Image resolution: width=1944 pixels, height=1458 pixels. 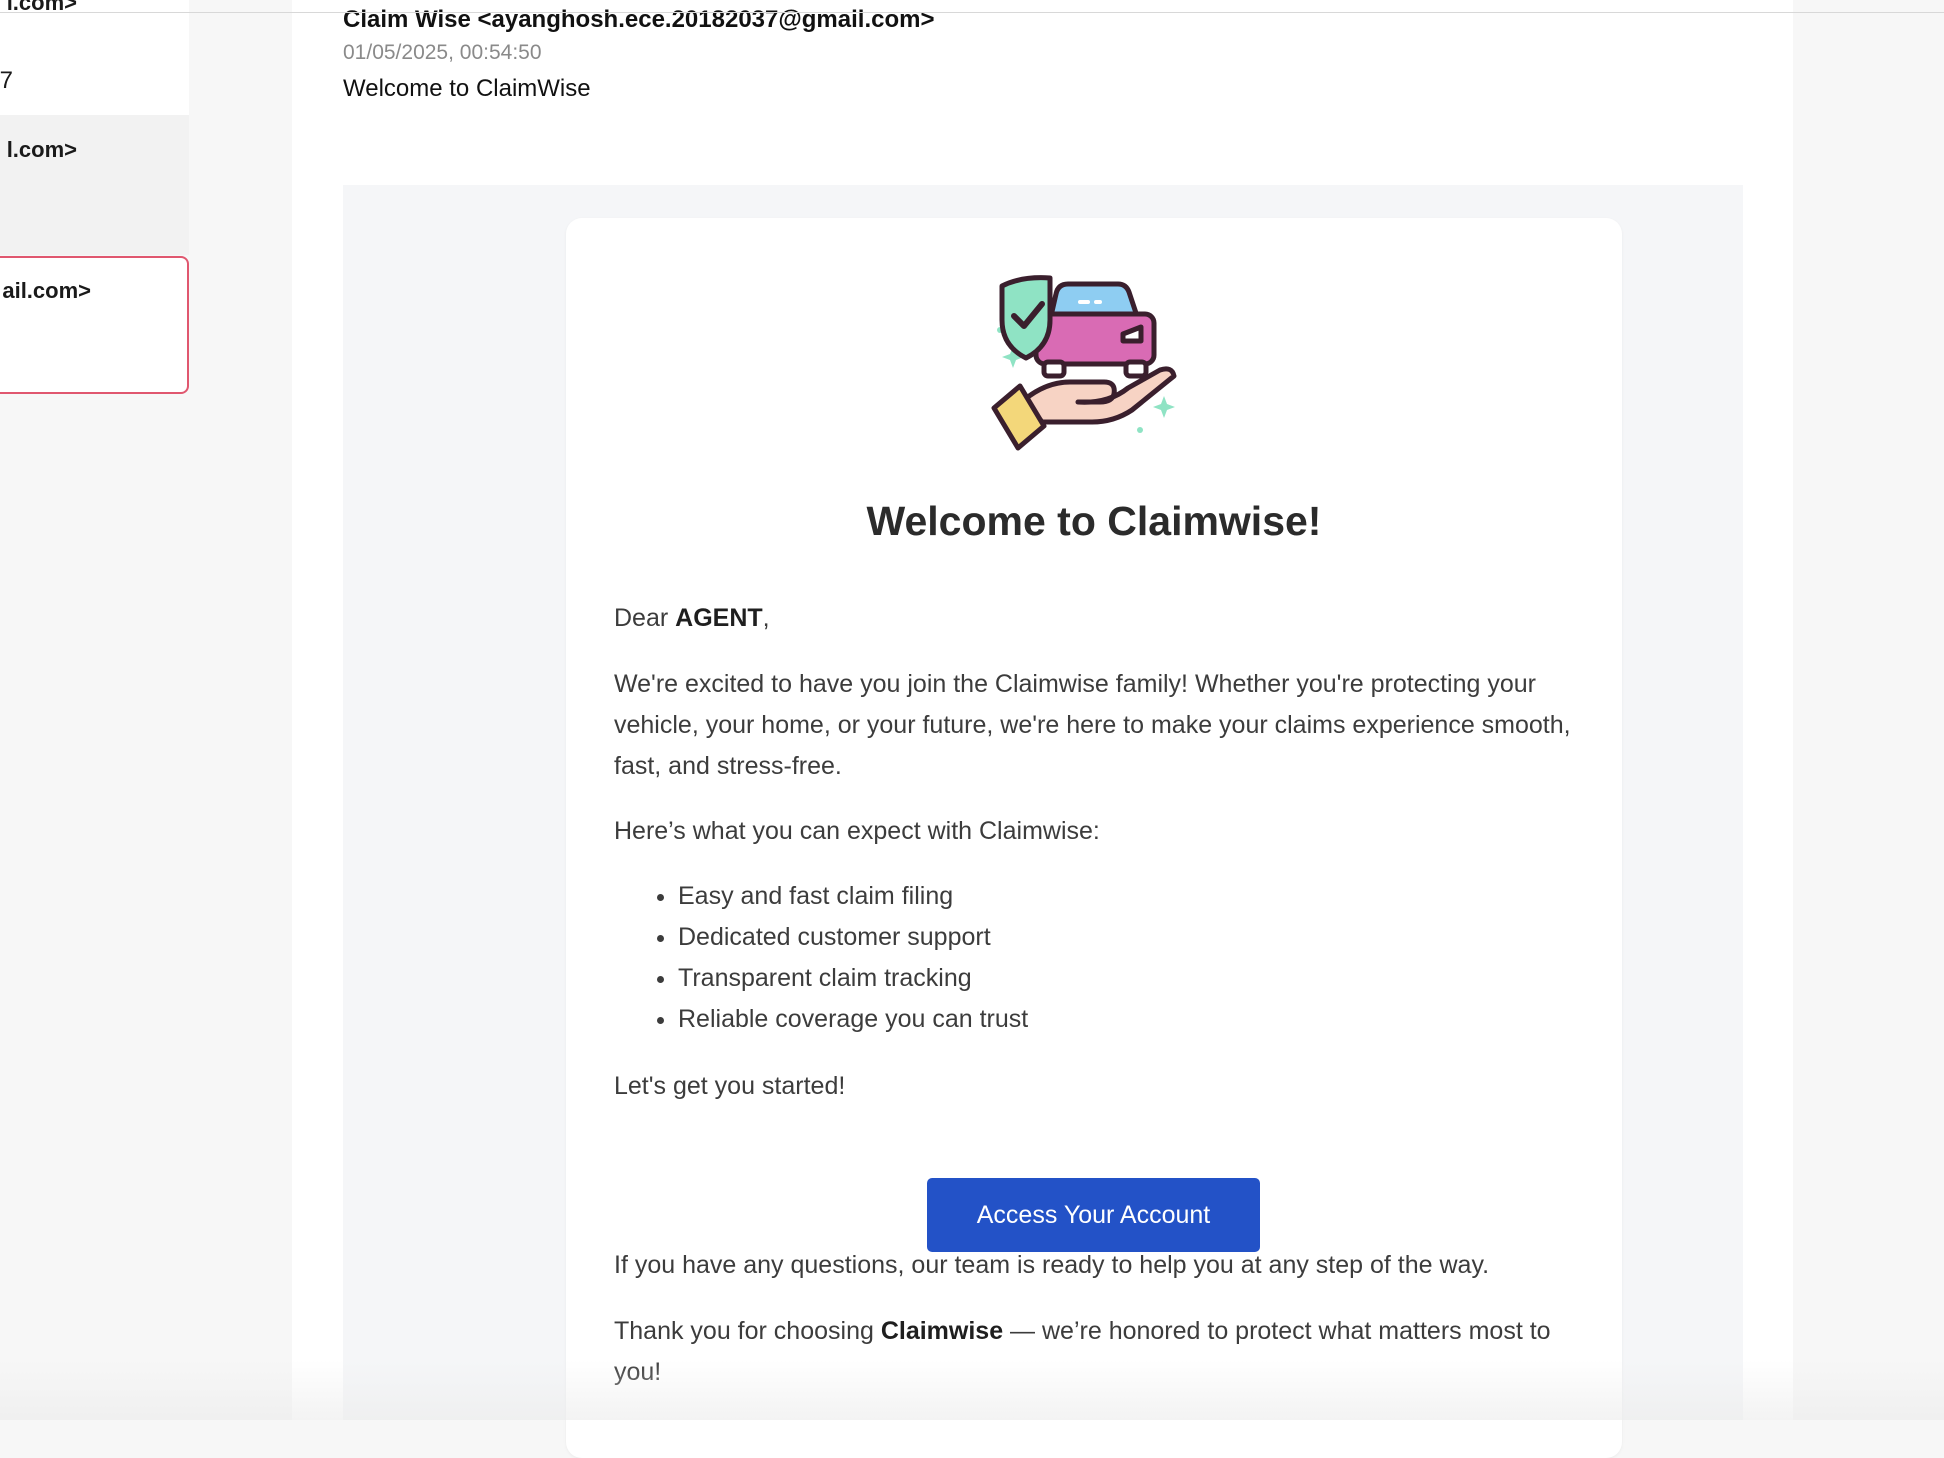 I want to click on mail-list-item-sender: ail.com>, so click(x=46, y=290).